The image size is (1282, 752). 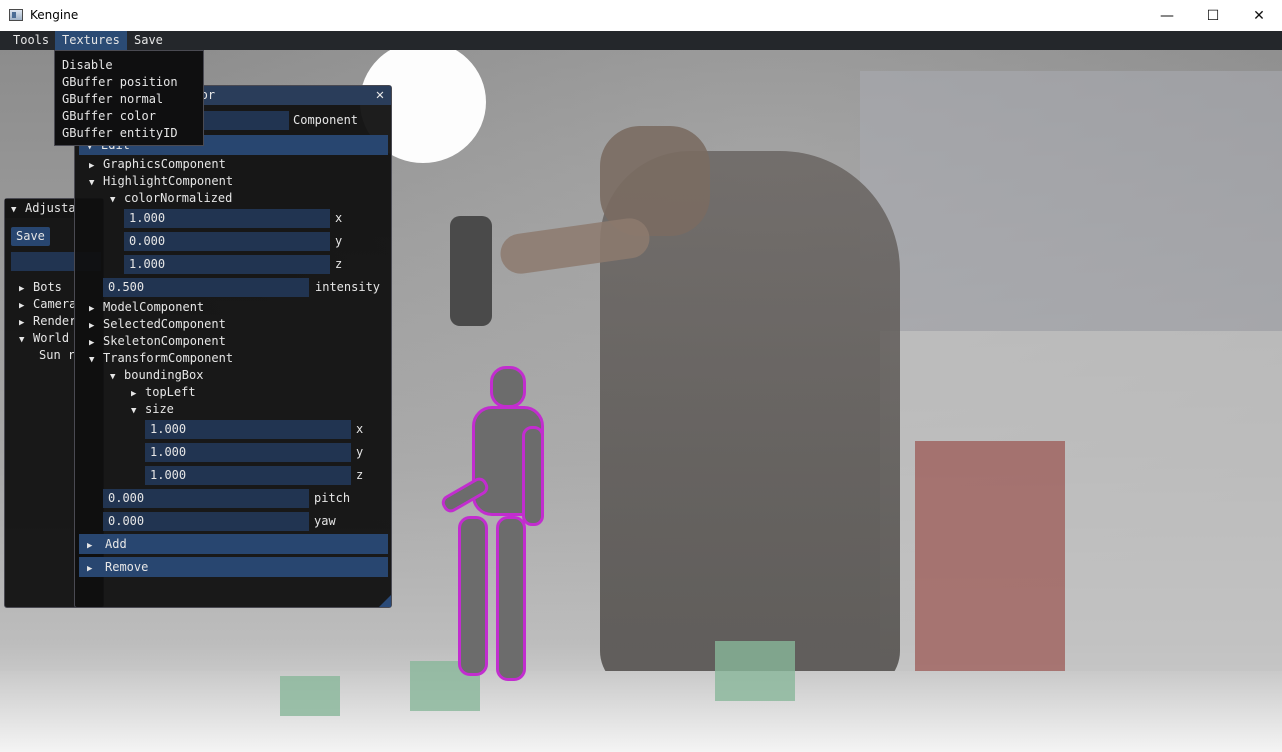 I want to click on menu-item-disable: Disable, so click(x=129, y=65).